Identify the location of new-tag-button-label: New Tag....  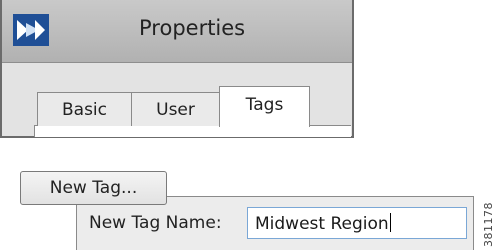
(93, 188).